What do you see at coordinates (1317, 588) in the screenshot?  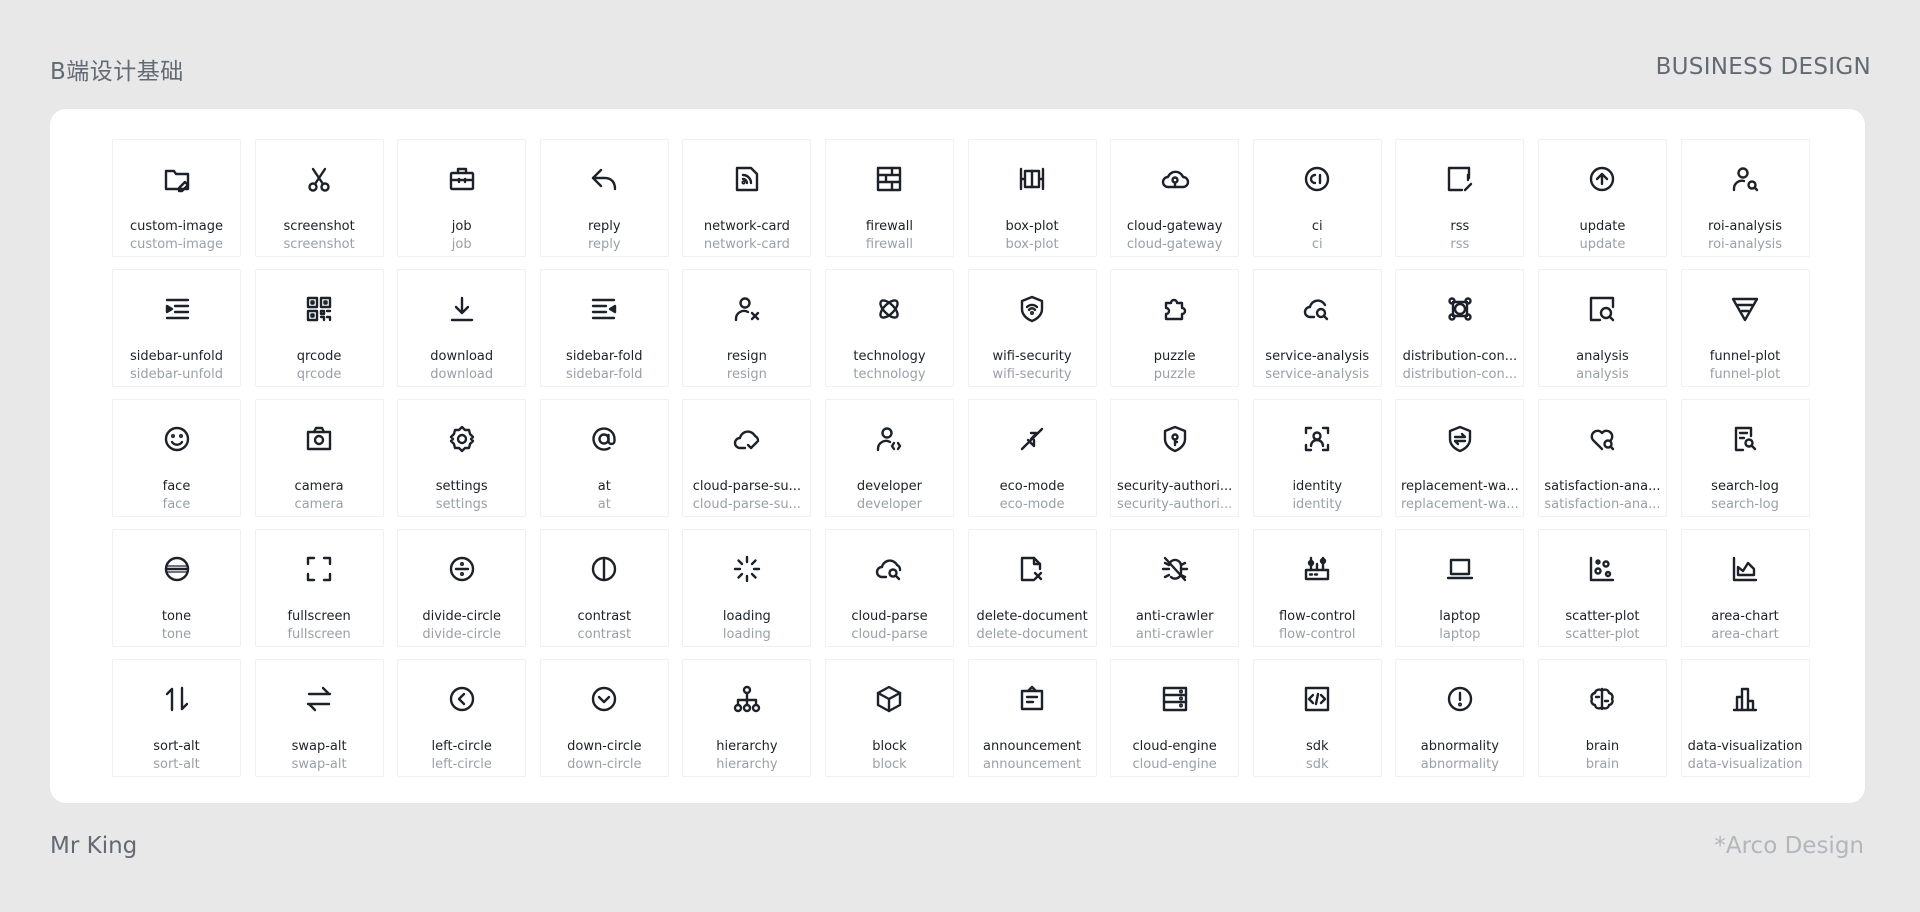 I see `icon-tile-flow-control: flow-control flow-control` at bounding box center [1317, 588].